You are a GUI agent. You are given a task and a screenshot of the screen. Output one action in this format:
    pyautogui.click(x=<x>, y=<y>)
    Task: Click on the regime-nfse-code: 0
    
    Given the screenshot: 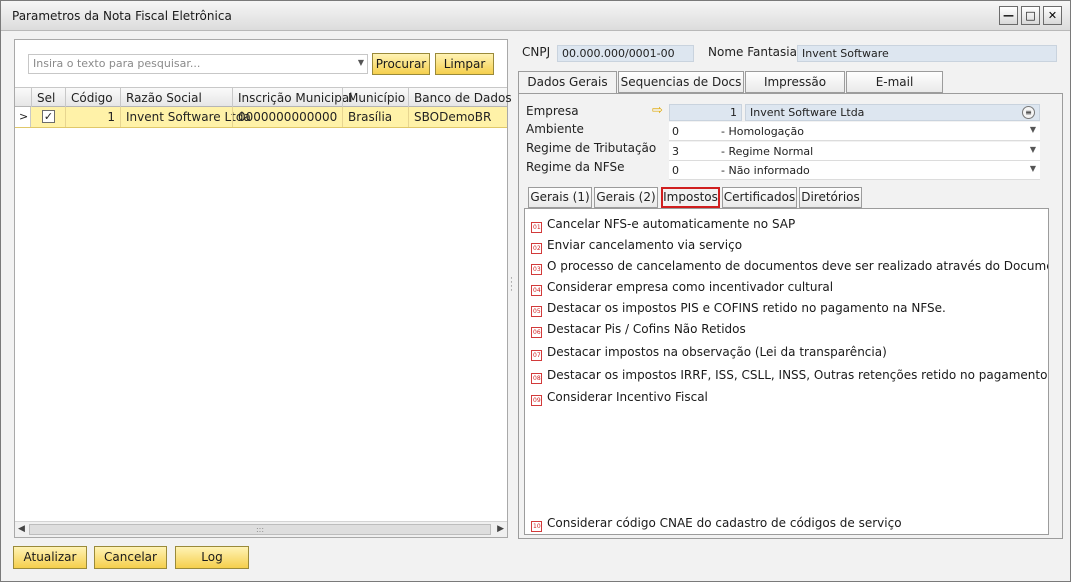 What is the action you would take?
    pyautogui.click(x=675, y=170)
    